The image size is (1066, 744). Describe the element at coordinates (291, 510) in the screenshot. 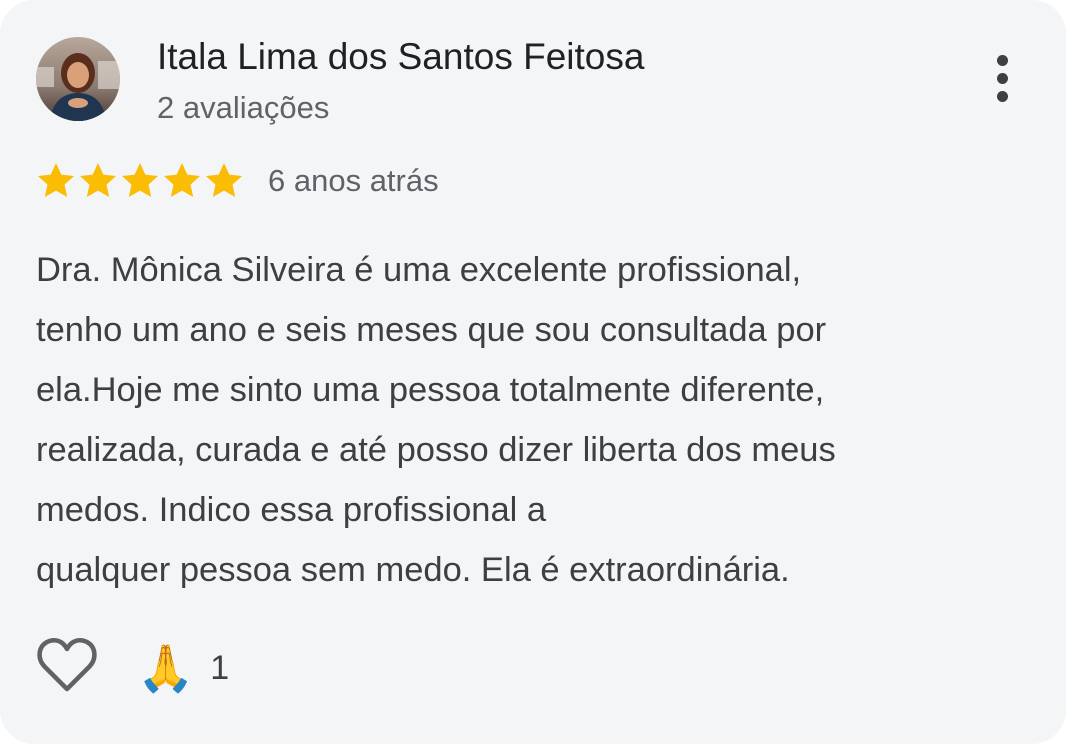

I see `review-text-line: medos. Indico essa profissional a` at that location.